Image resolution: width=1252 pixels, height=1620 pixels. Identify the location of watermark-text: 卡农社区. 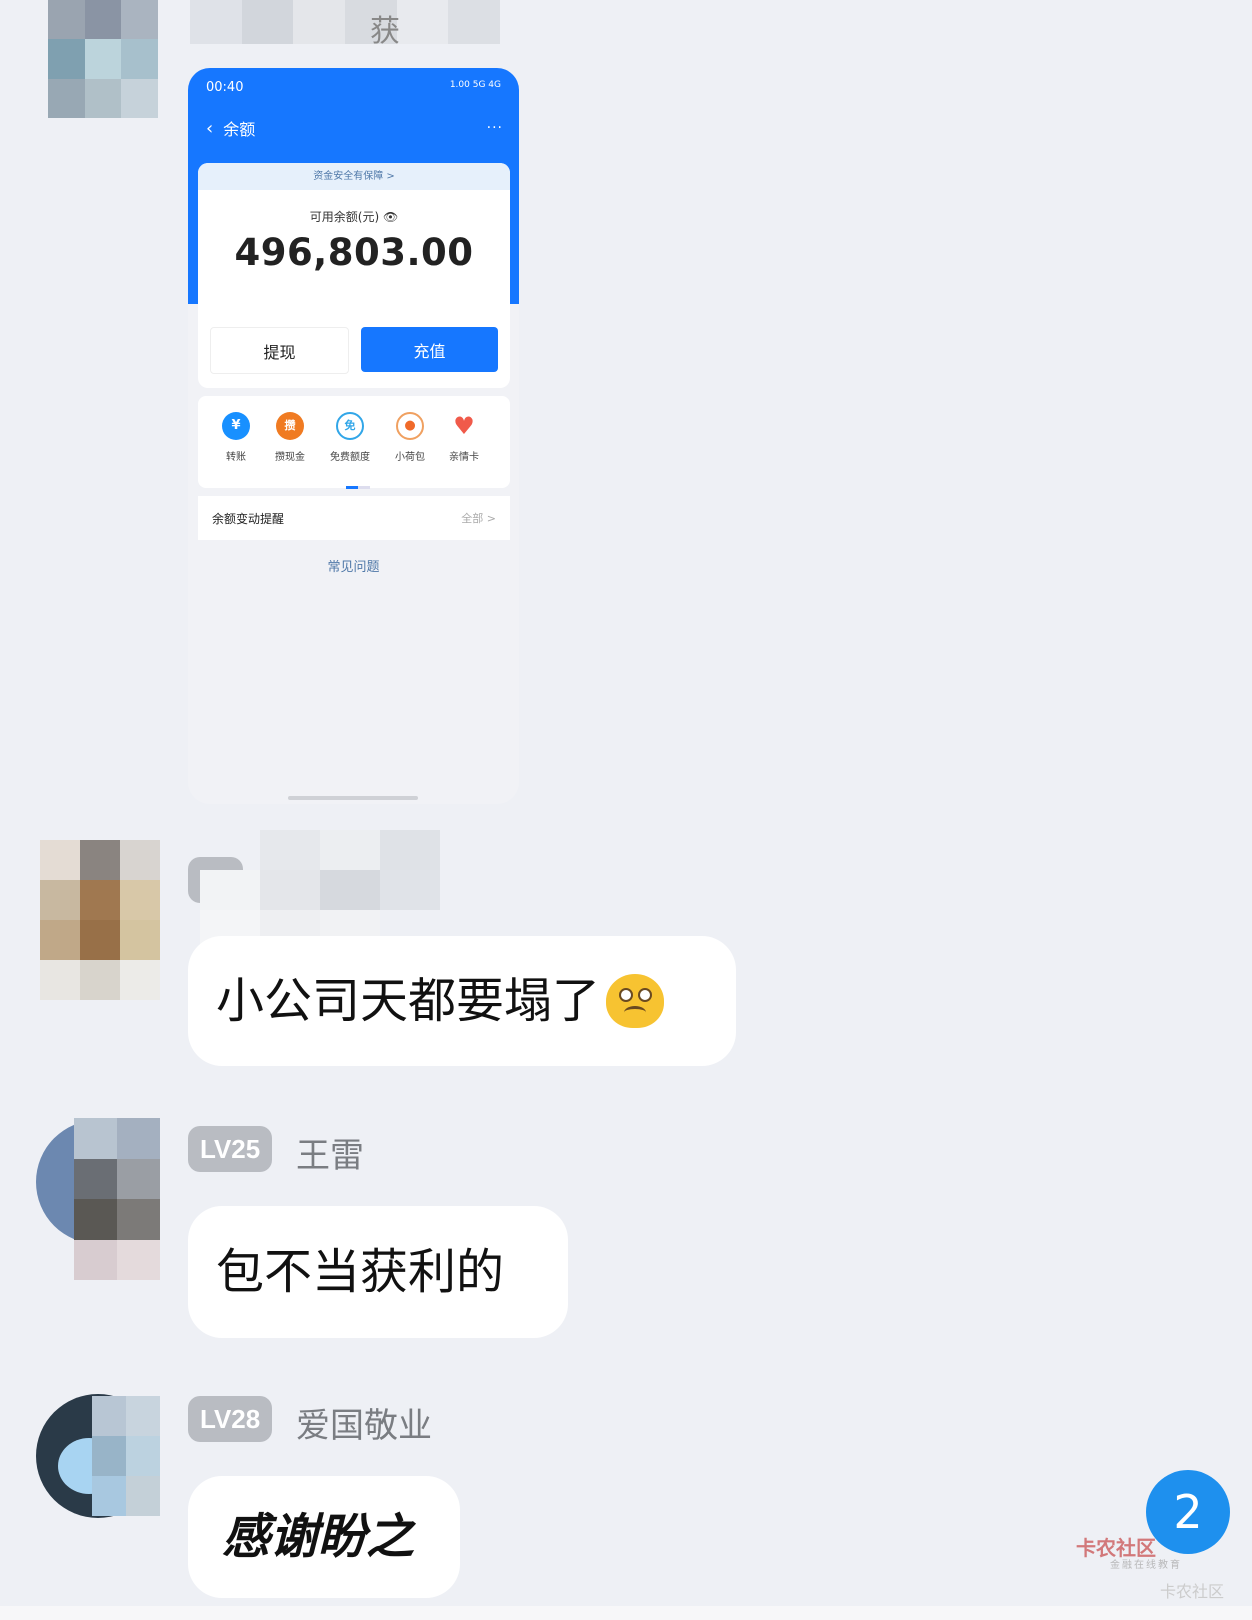
(1192, 1591).